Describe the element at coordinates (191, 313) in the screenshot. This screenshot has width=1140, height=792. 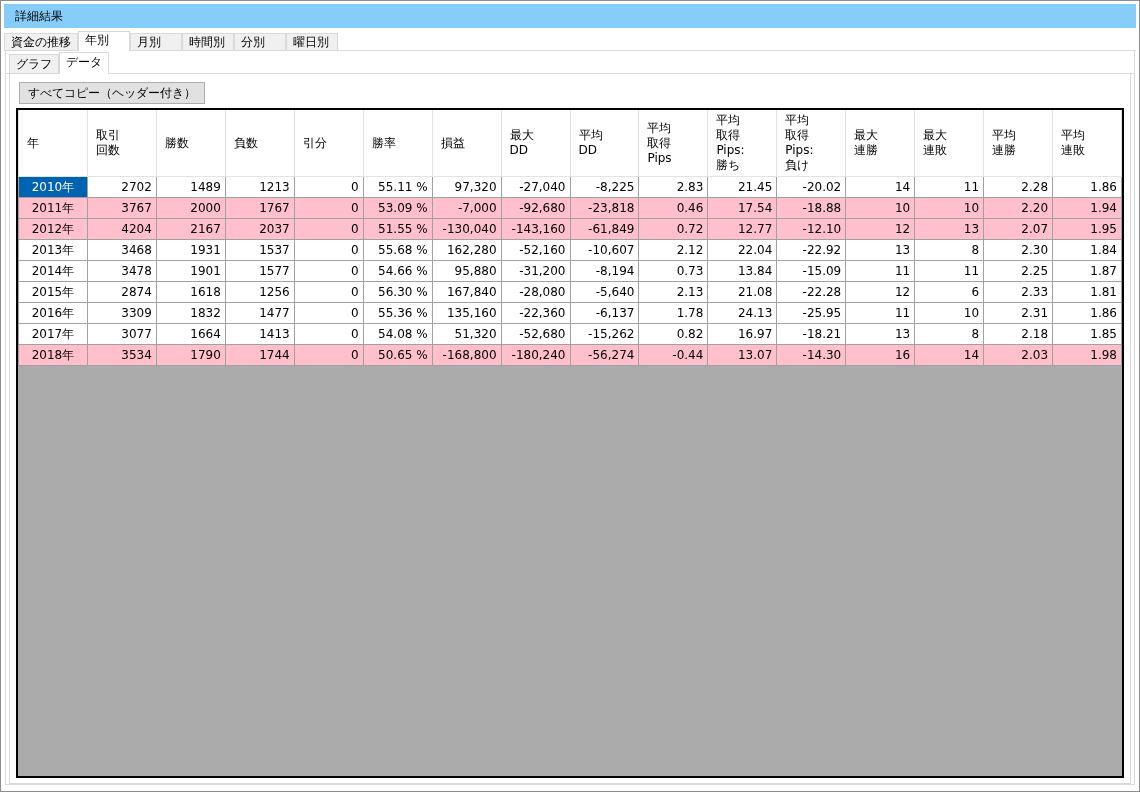
I see `table-cell: 1832` at that location.